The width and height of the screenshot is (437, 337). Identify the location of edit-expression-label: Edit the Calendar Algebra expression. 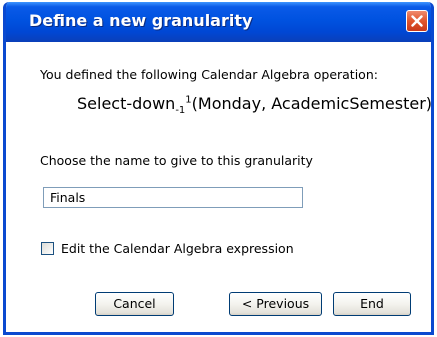
(177, 248).